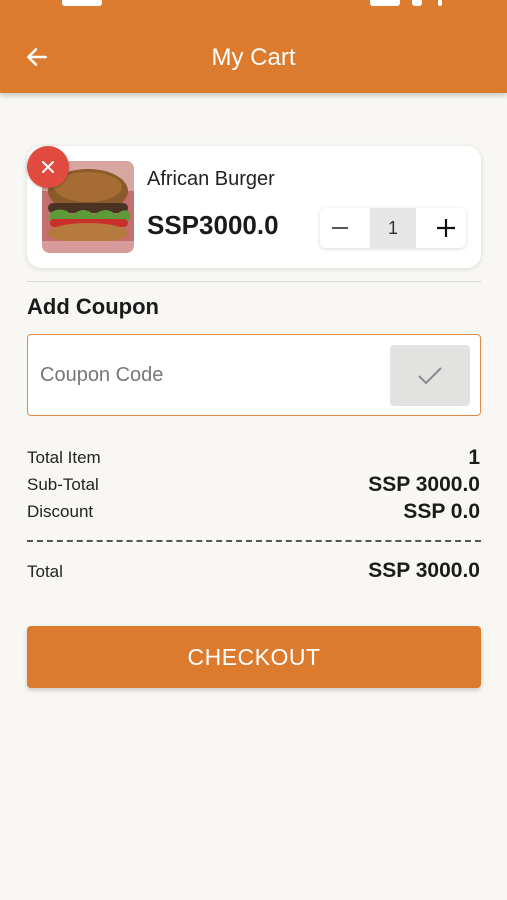 This screenshot has height=900, width=507. Describe the element at coordinates (441, 511) in the screenshot. I see `discount-value: SSP 0.0` at that location.